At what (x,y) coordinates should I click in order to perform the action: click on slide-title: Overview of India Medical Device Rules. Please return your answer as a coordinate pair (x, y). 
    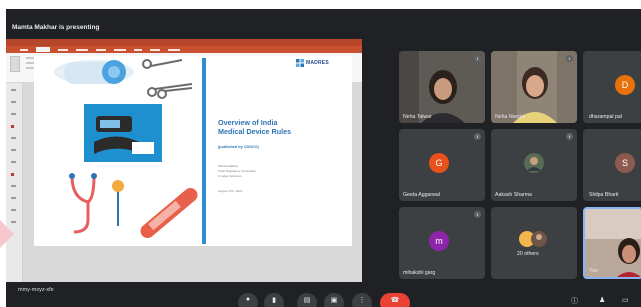
    Looking at the image, I should click on (283, 127).